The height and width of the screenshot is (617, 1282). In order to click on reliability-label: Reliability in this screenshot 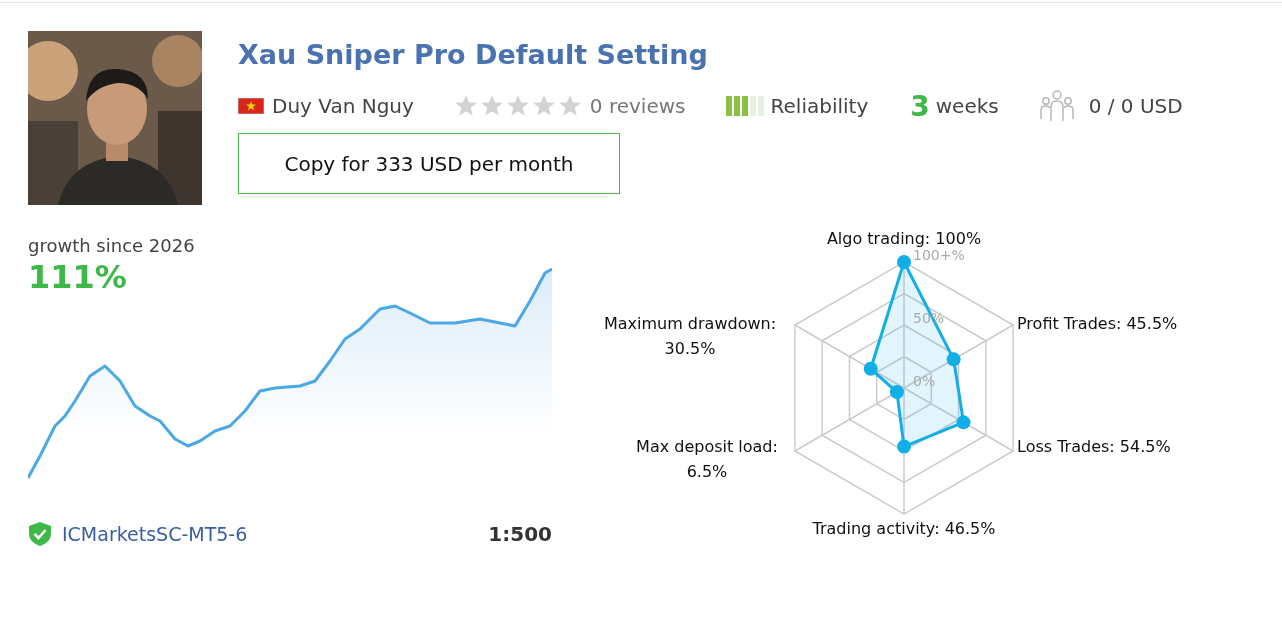, I will do `click(819, 106)`.